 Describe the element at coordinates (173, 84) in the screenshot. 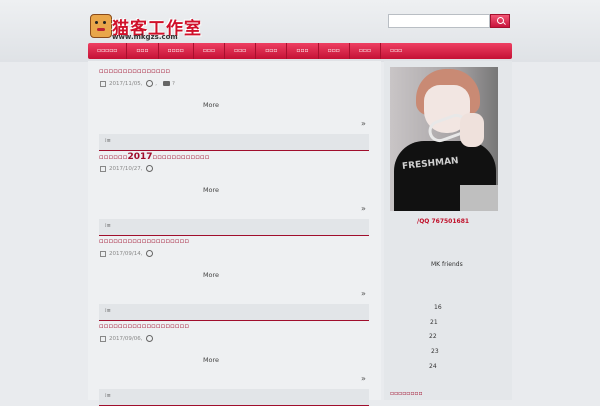

I see `comment-count: ?` at that location.